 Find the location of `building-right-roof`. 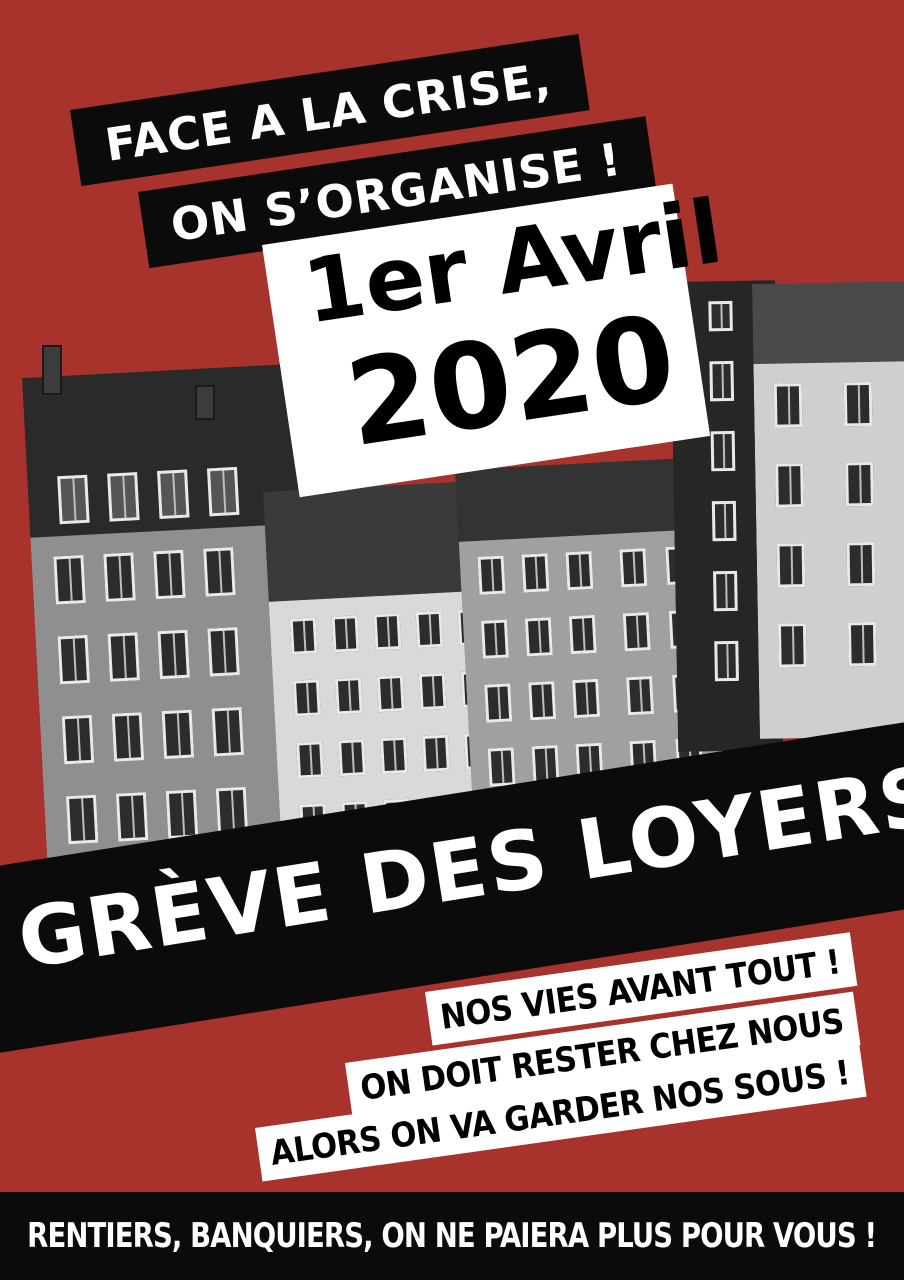

building-right-roof is located at coordinates (828, 322).